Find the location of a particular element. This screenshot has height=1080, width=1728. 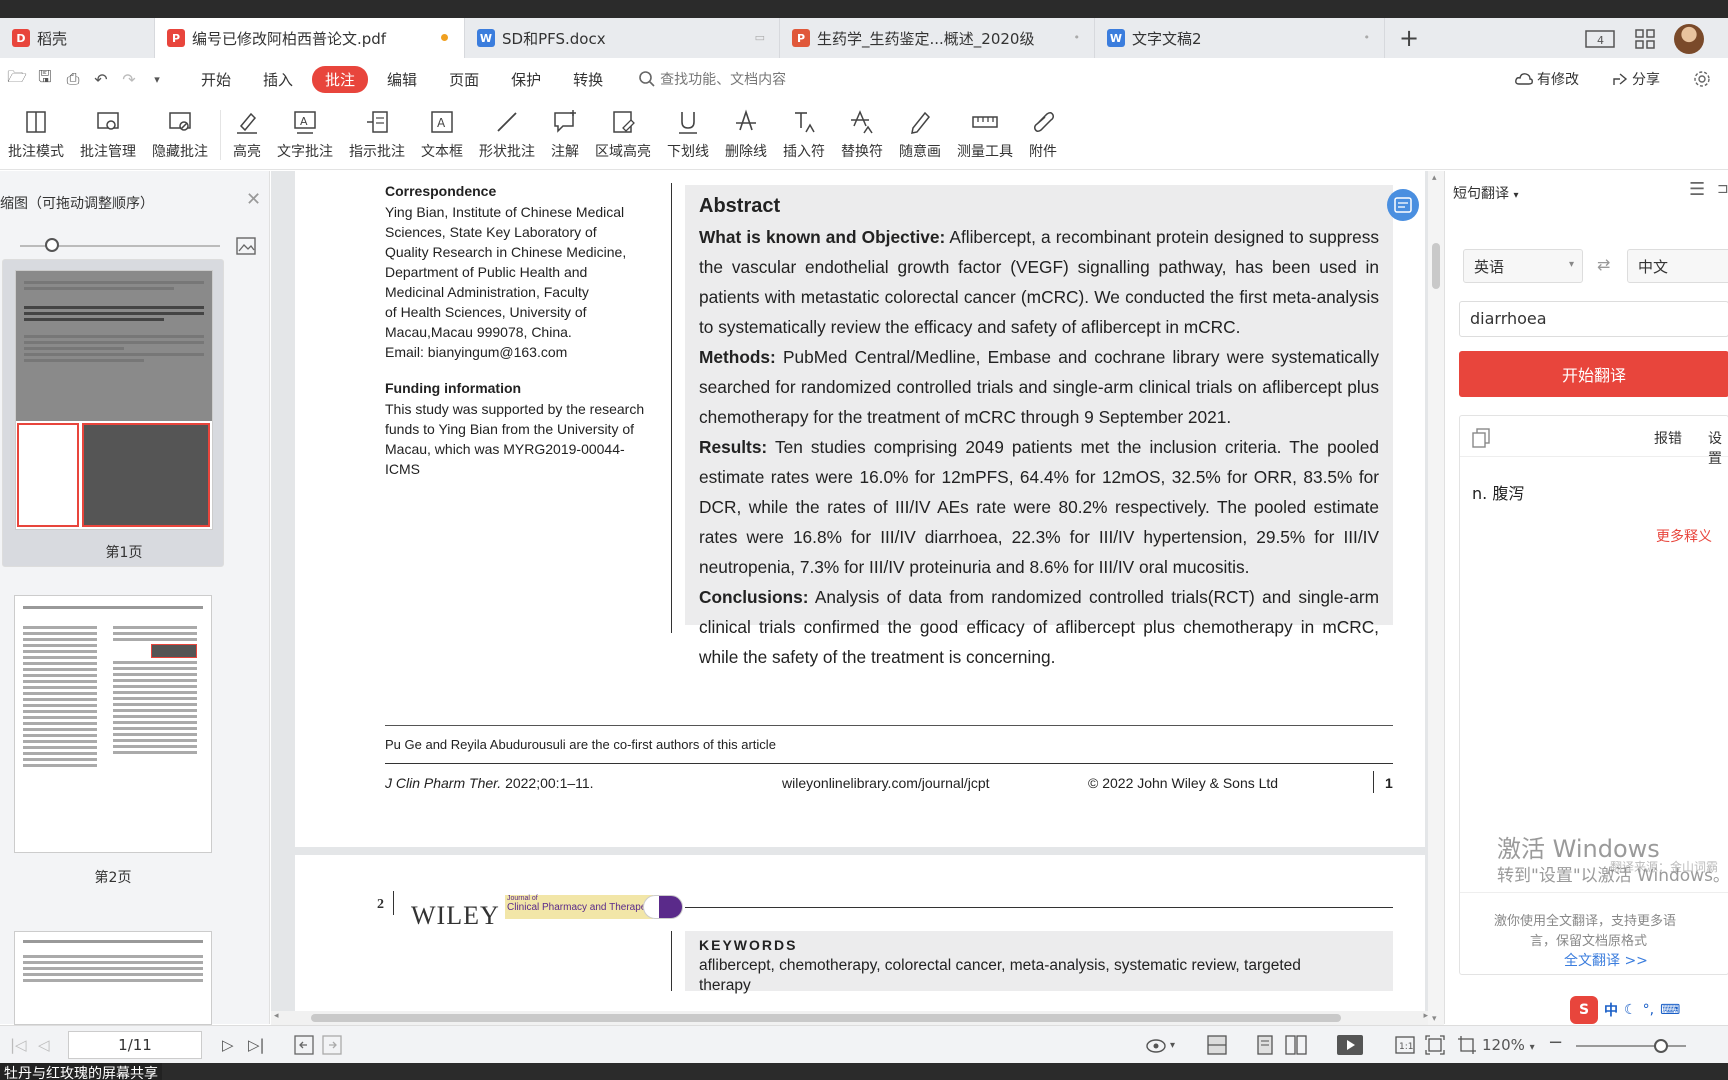

single-page-icon is located at coordinates (1265, 1045).